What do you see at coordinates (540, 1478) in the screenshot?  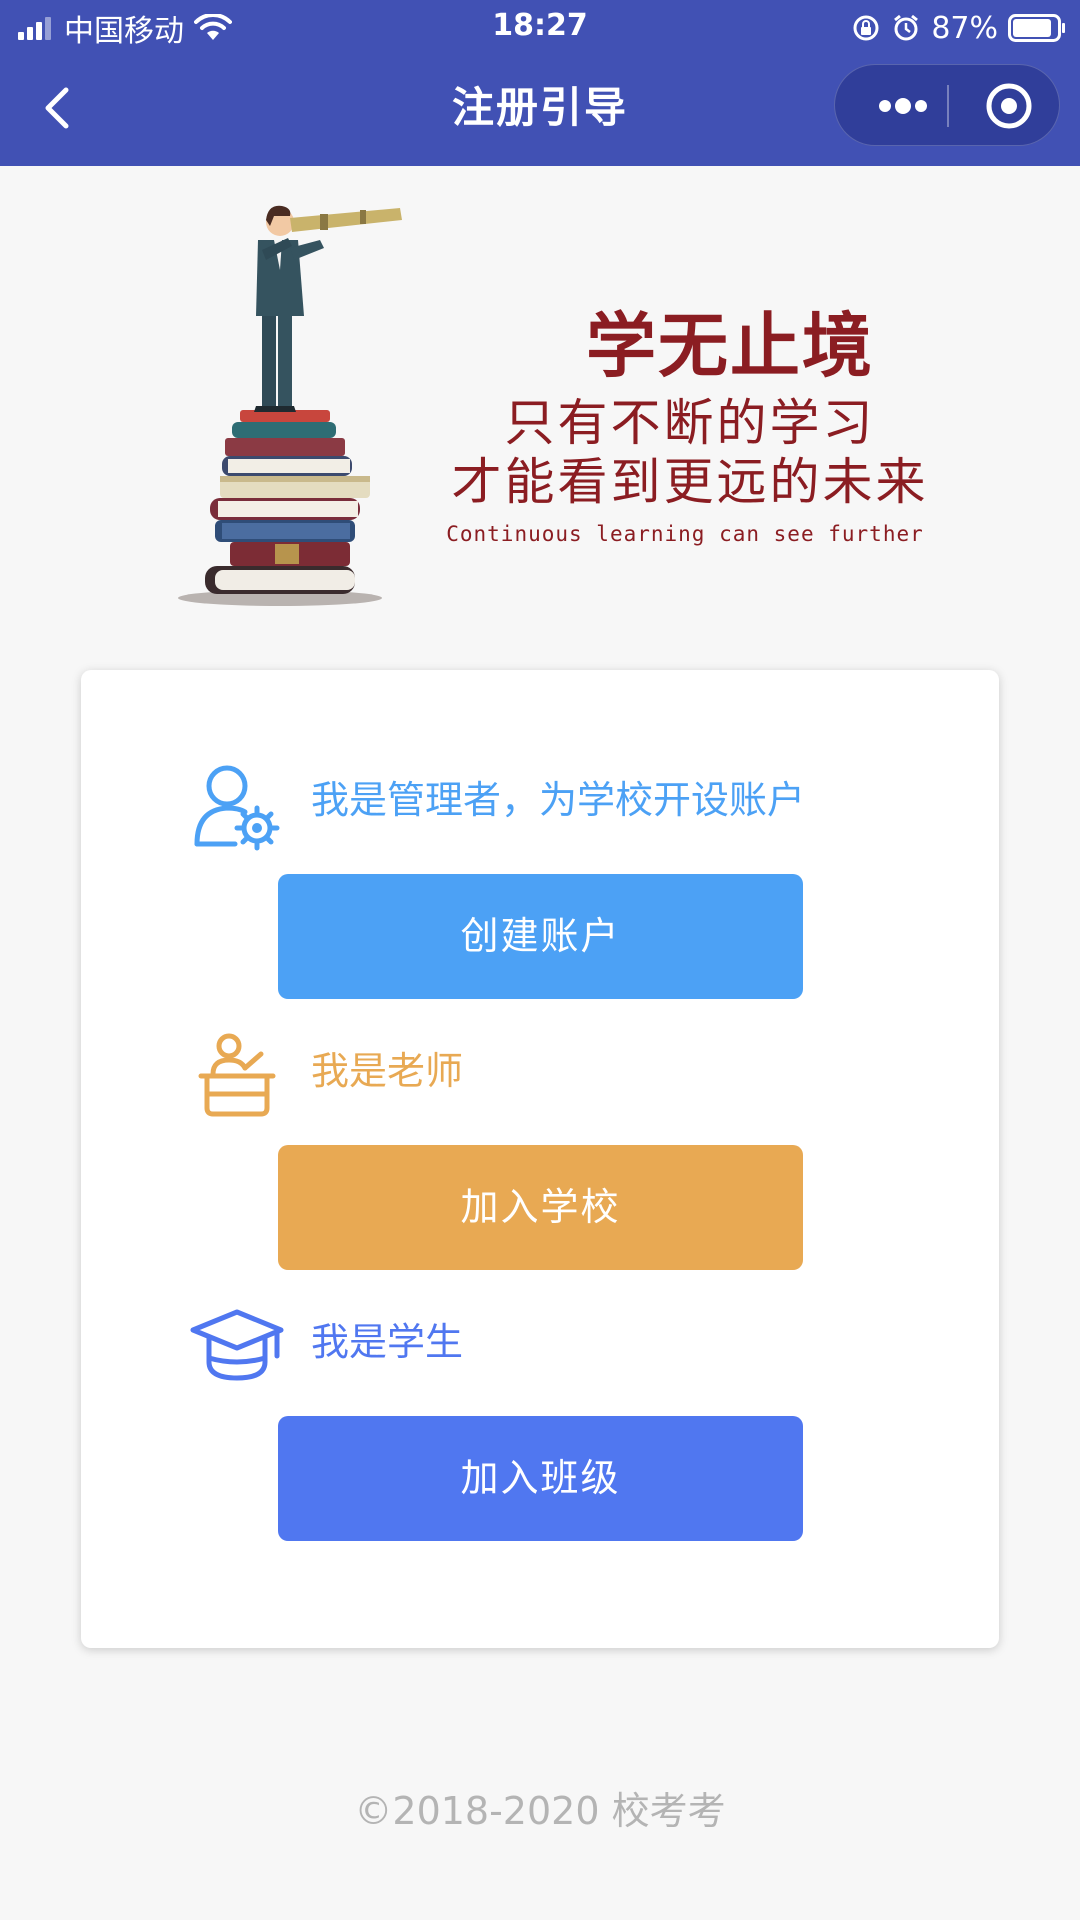 I see `join-class-button: 加入班级` at bounding box center [540, 1478].